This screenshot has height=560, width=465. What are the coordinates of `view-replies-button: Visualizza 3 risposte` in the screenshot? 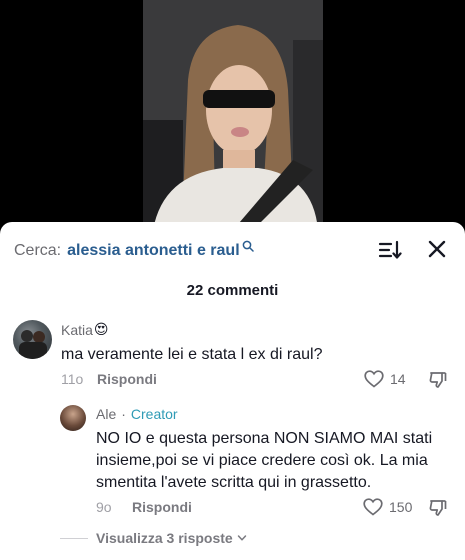 It's located at (153, 538).